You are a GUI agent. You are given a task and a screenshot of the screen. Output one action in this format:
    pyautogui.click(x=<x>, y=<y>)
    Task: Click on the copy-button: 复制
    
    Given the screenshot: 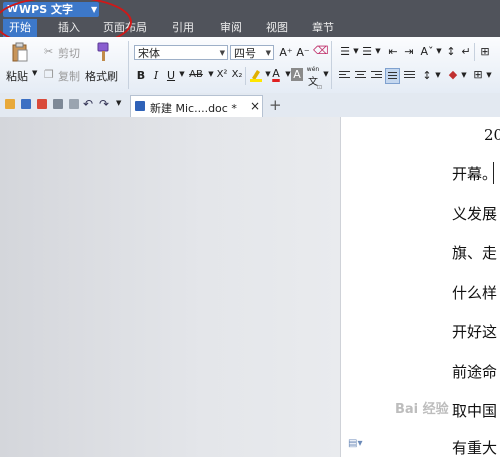 What is the action you would take?
    pyautogui.click(x=69, y=76)
    